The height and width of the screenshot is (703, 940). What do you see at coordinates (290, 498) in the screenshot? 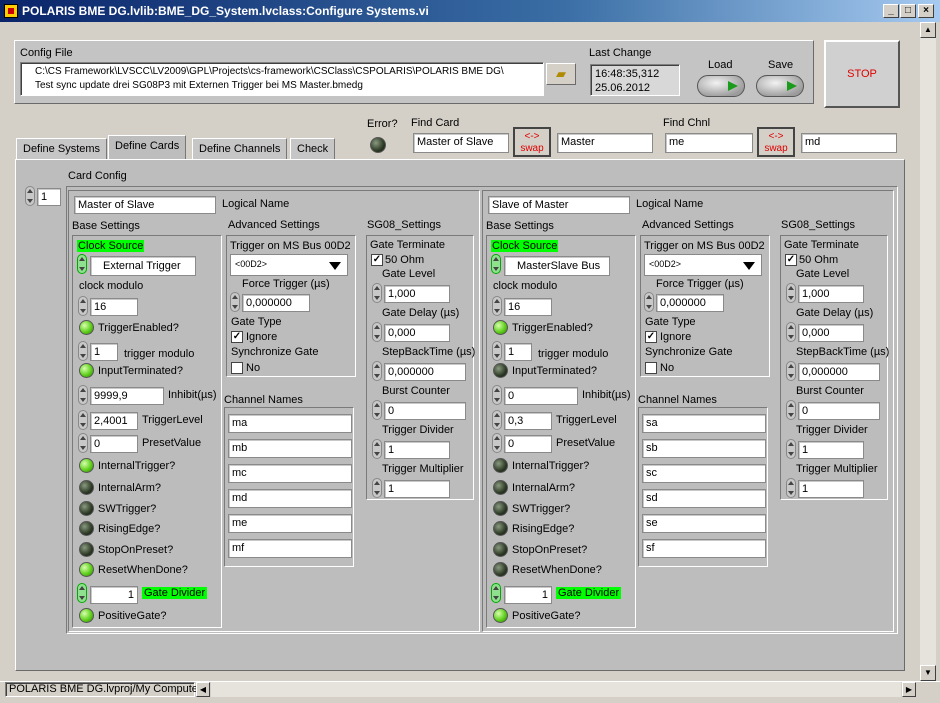
I see `channel-name-field: md` at bounding box center [290, 498].